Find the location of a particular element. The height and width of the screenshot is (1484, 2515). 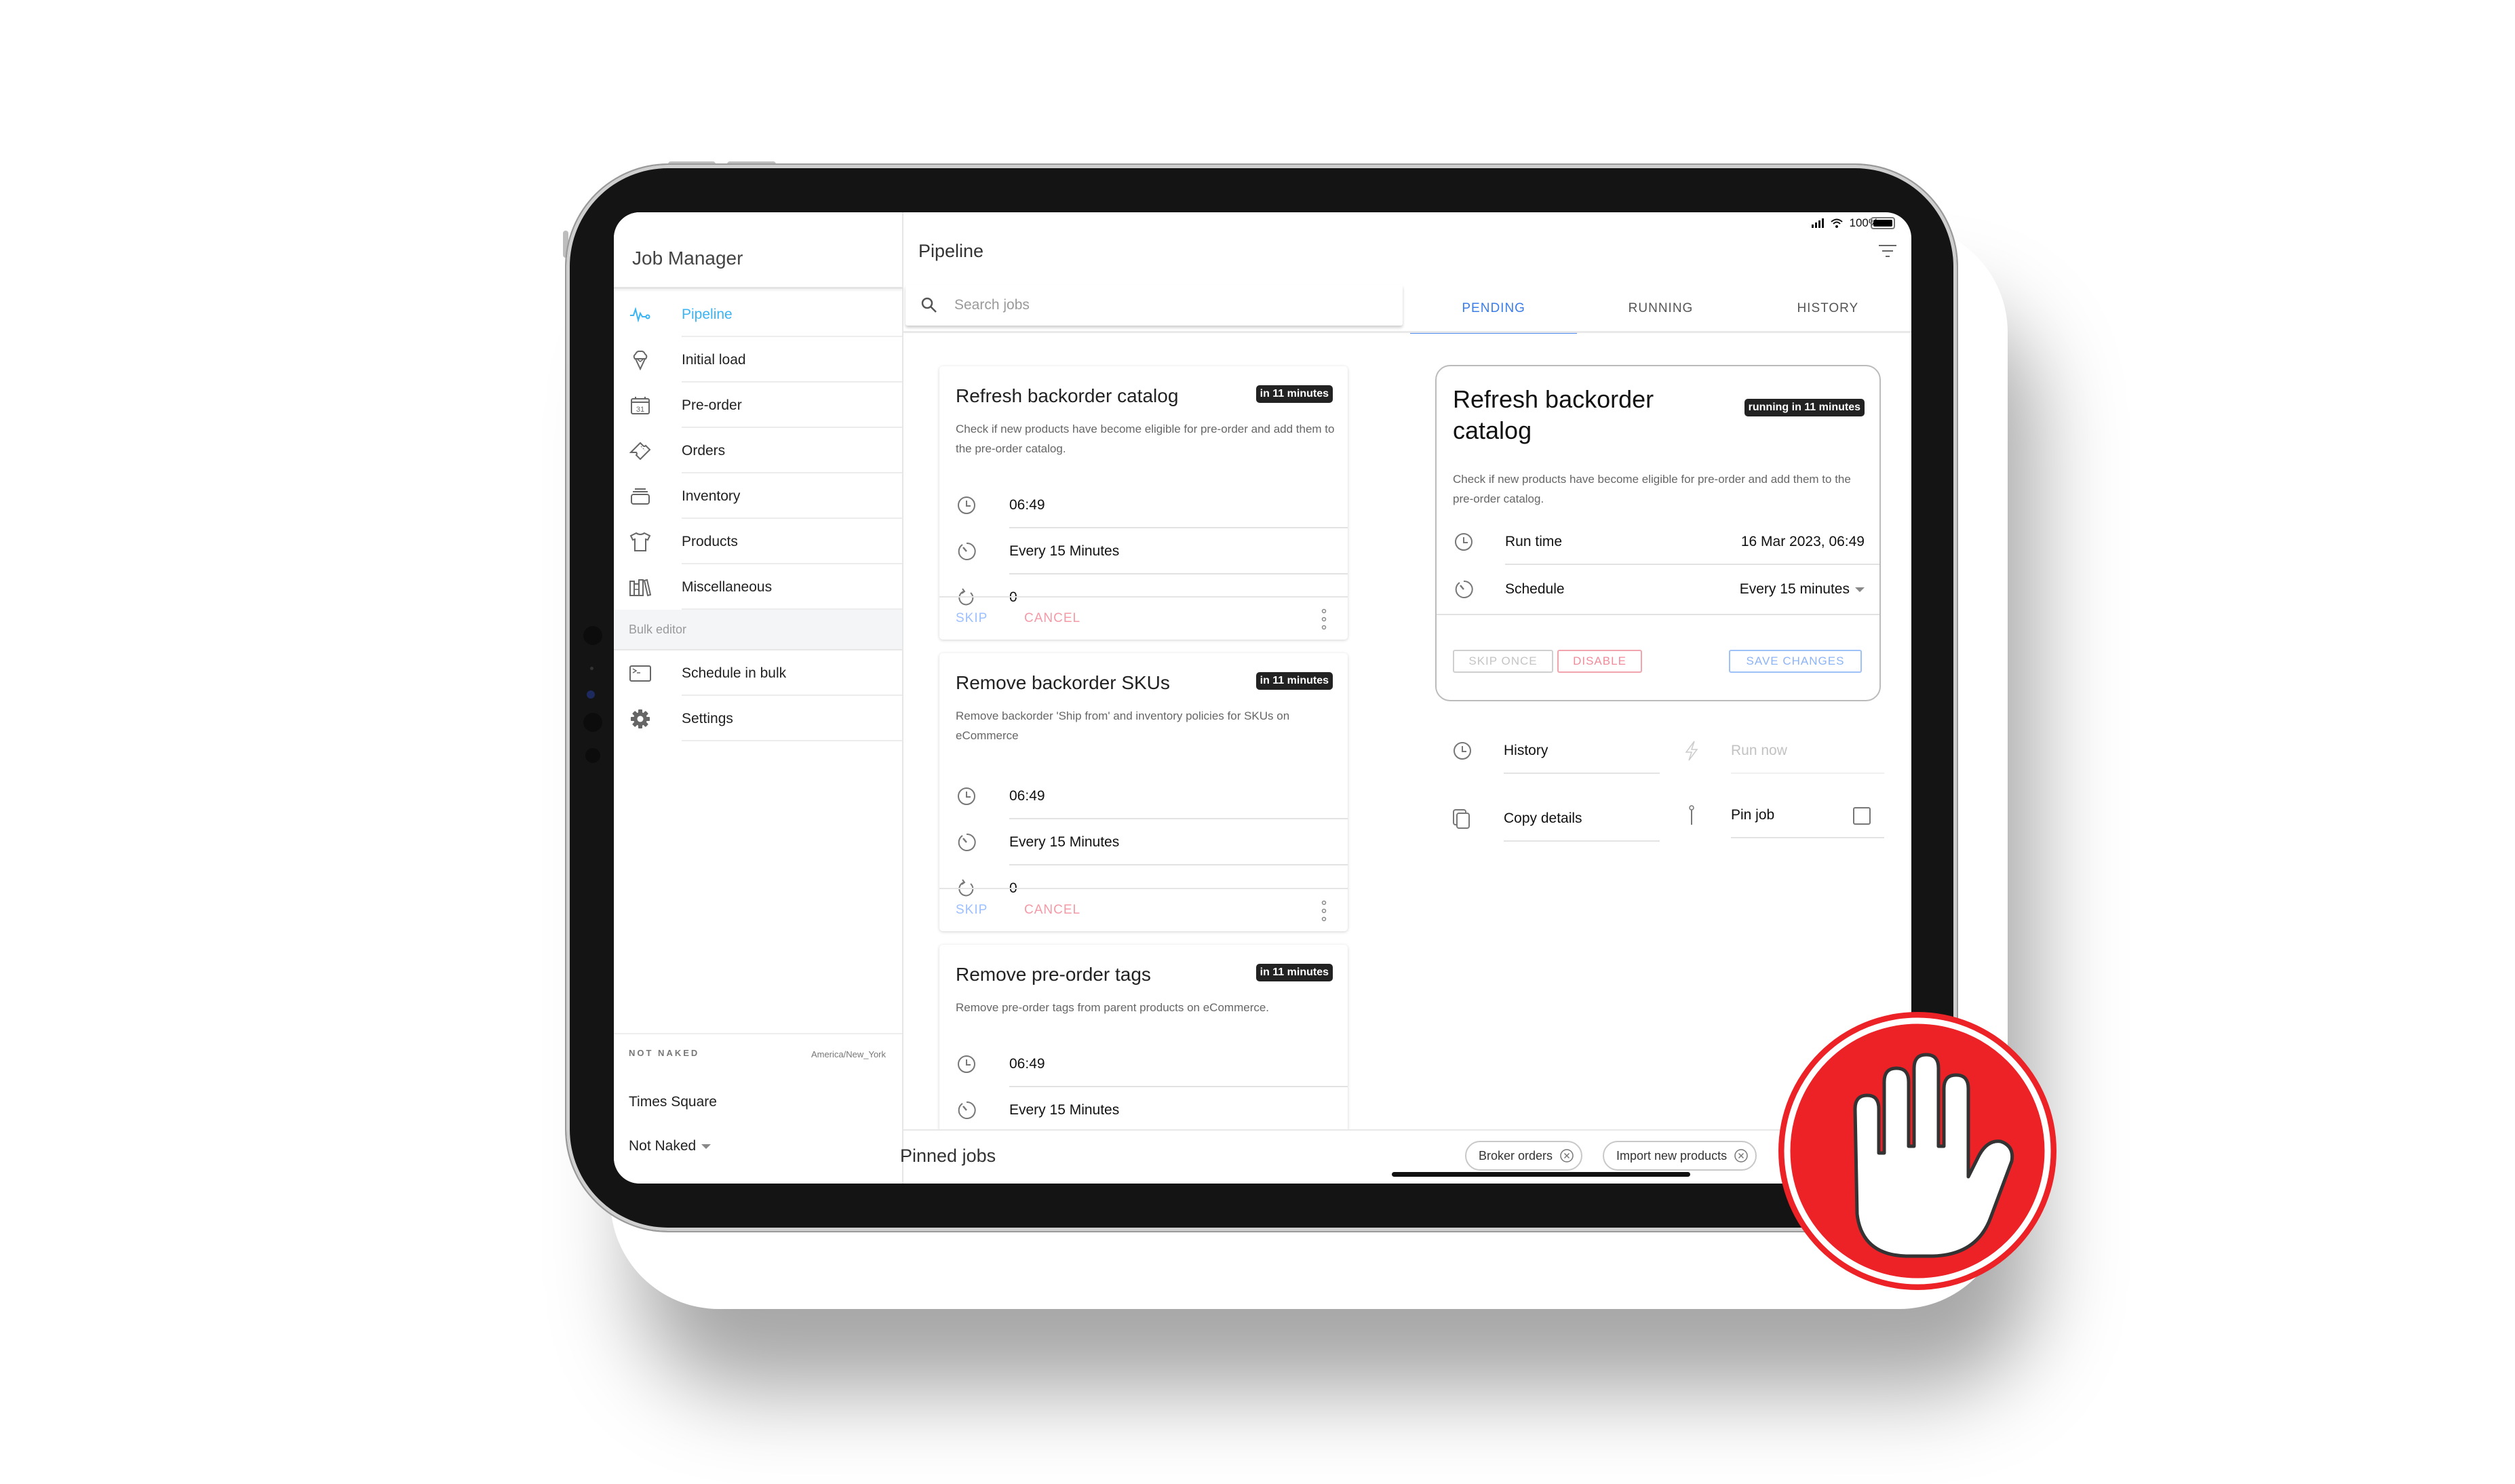

pinned-chip: Broker orders is located at coordinates (1524, 1156).